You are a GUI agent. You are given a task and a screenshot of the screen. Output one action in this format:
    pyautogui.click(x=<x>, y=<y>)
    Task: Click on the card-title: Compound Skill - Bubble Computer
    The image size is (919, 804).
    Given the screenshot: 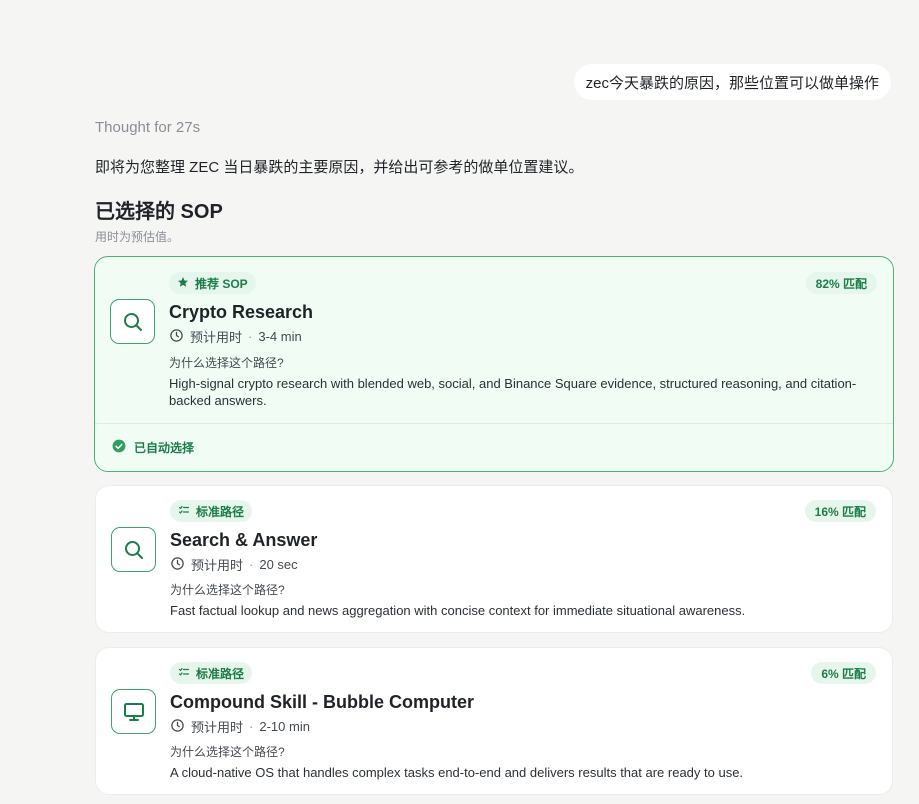 What is the action you would take?
    pyautogui.click(x=322, y=702)
    